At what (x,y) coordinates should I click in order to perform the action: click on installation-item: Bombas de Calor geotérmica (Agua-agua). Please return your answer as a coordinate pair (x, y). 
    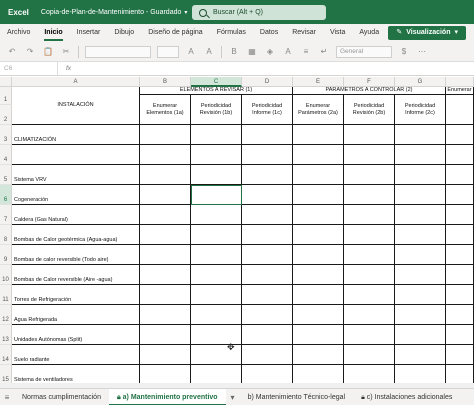
    Looking at the image, I should click on (76, 235).